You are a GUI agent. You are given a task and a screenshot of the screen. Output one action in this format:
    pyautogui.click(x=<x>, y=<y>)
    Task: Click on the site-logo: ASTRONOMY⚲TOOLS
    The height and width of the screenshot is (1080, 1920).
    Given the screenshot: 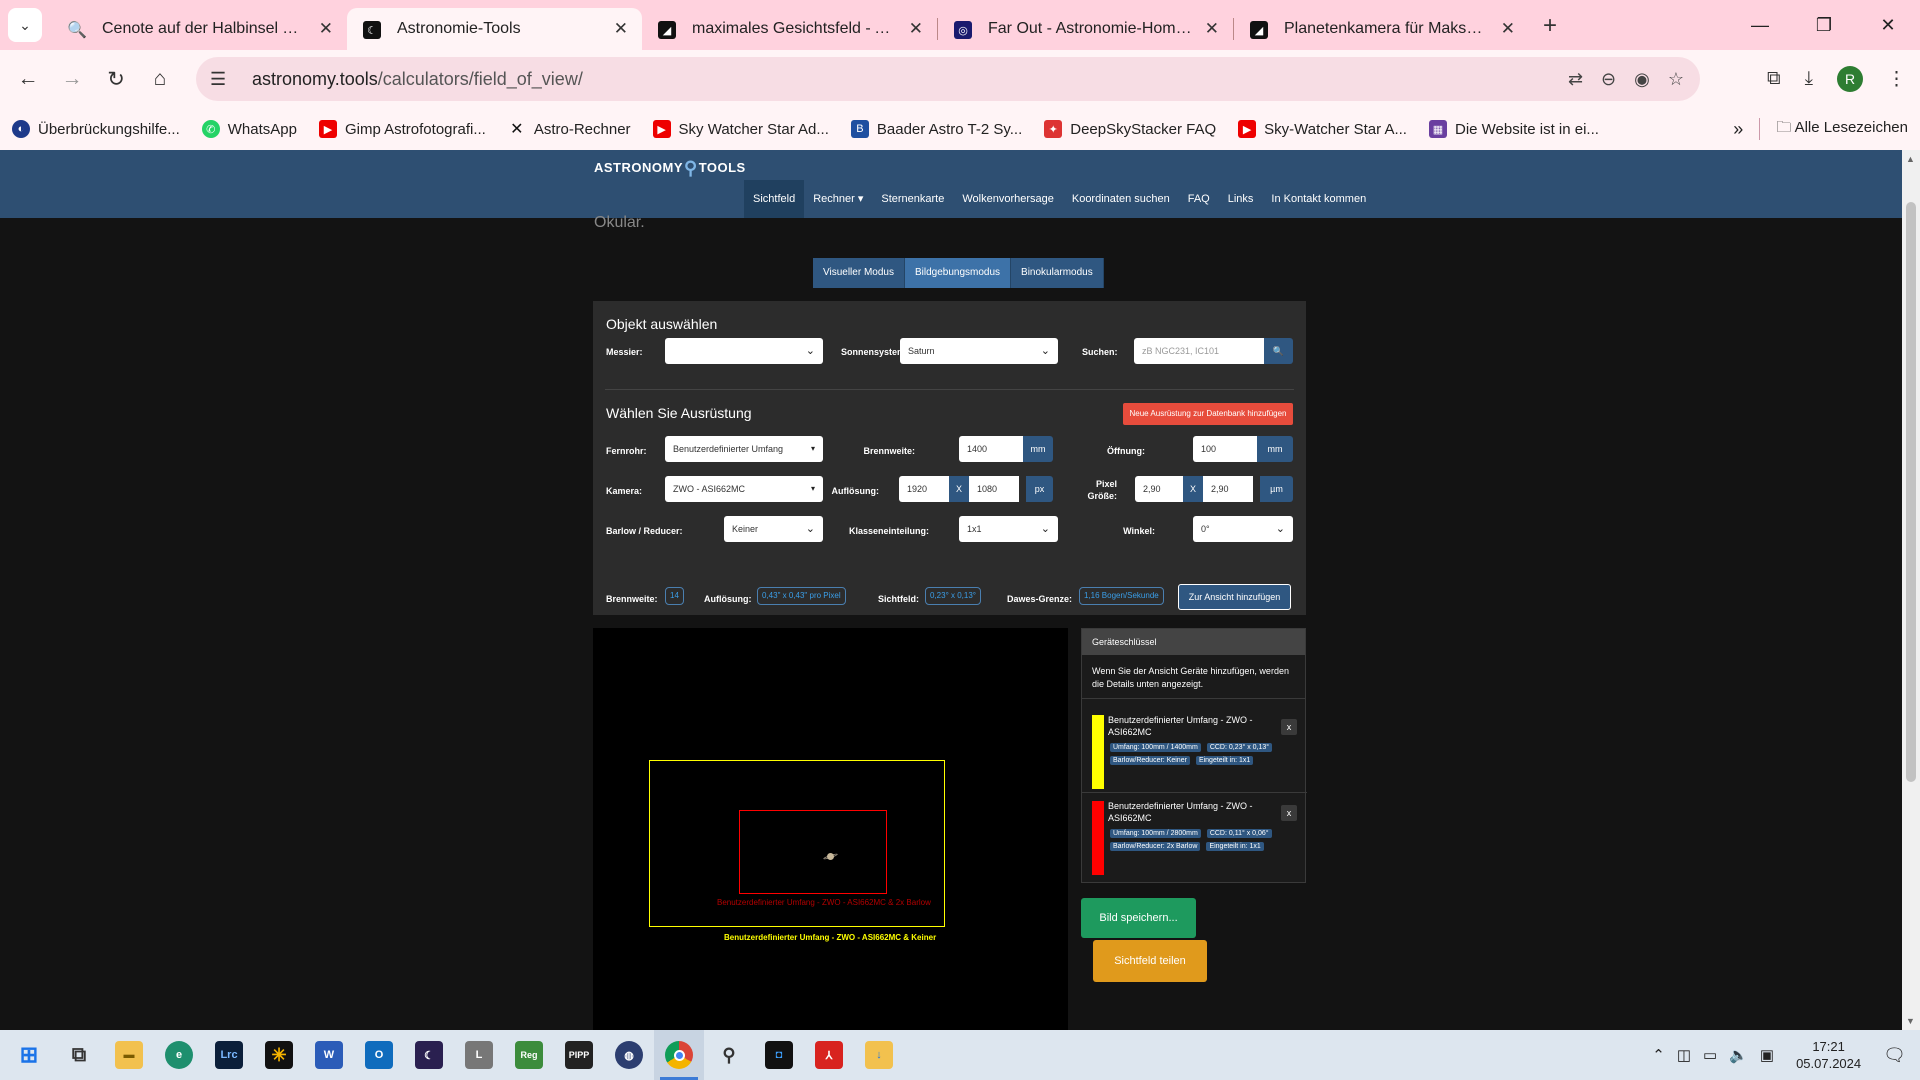 What is the action you would take?
    pyautogui.click(x=670, y=168)
    